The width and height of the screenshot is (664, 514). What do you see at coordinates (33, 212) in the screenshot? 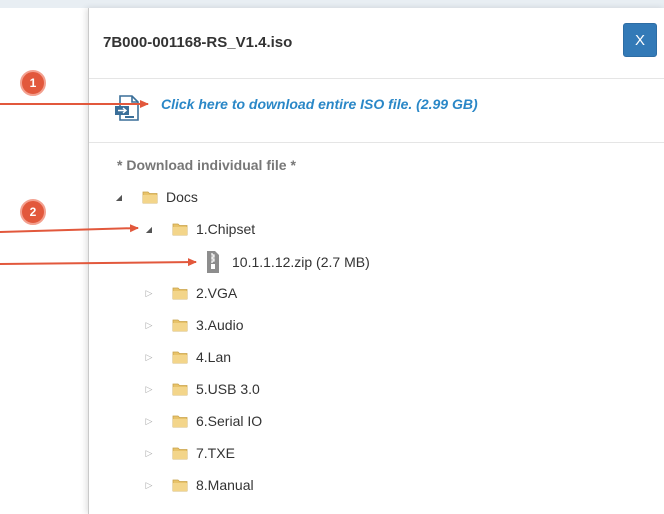
I see `callout-badge-2: 2` at bounding box center [33, 212].